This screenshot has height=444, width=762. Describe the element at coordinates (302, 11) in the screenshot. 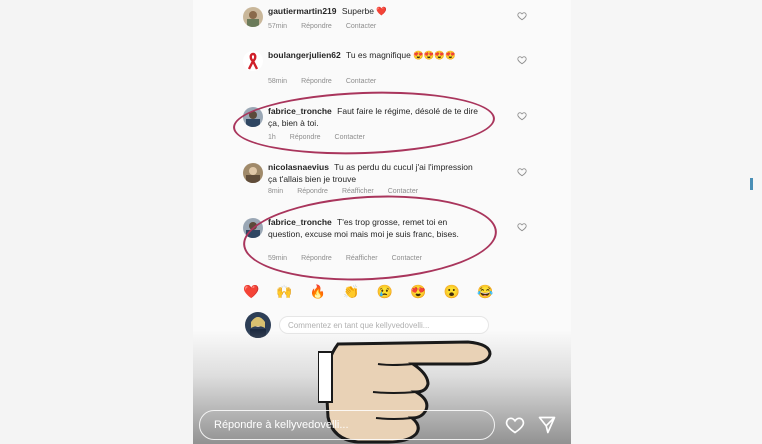

I see `comment-username: gautiermartin219` at that location.